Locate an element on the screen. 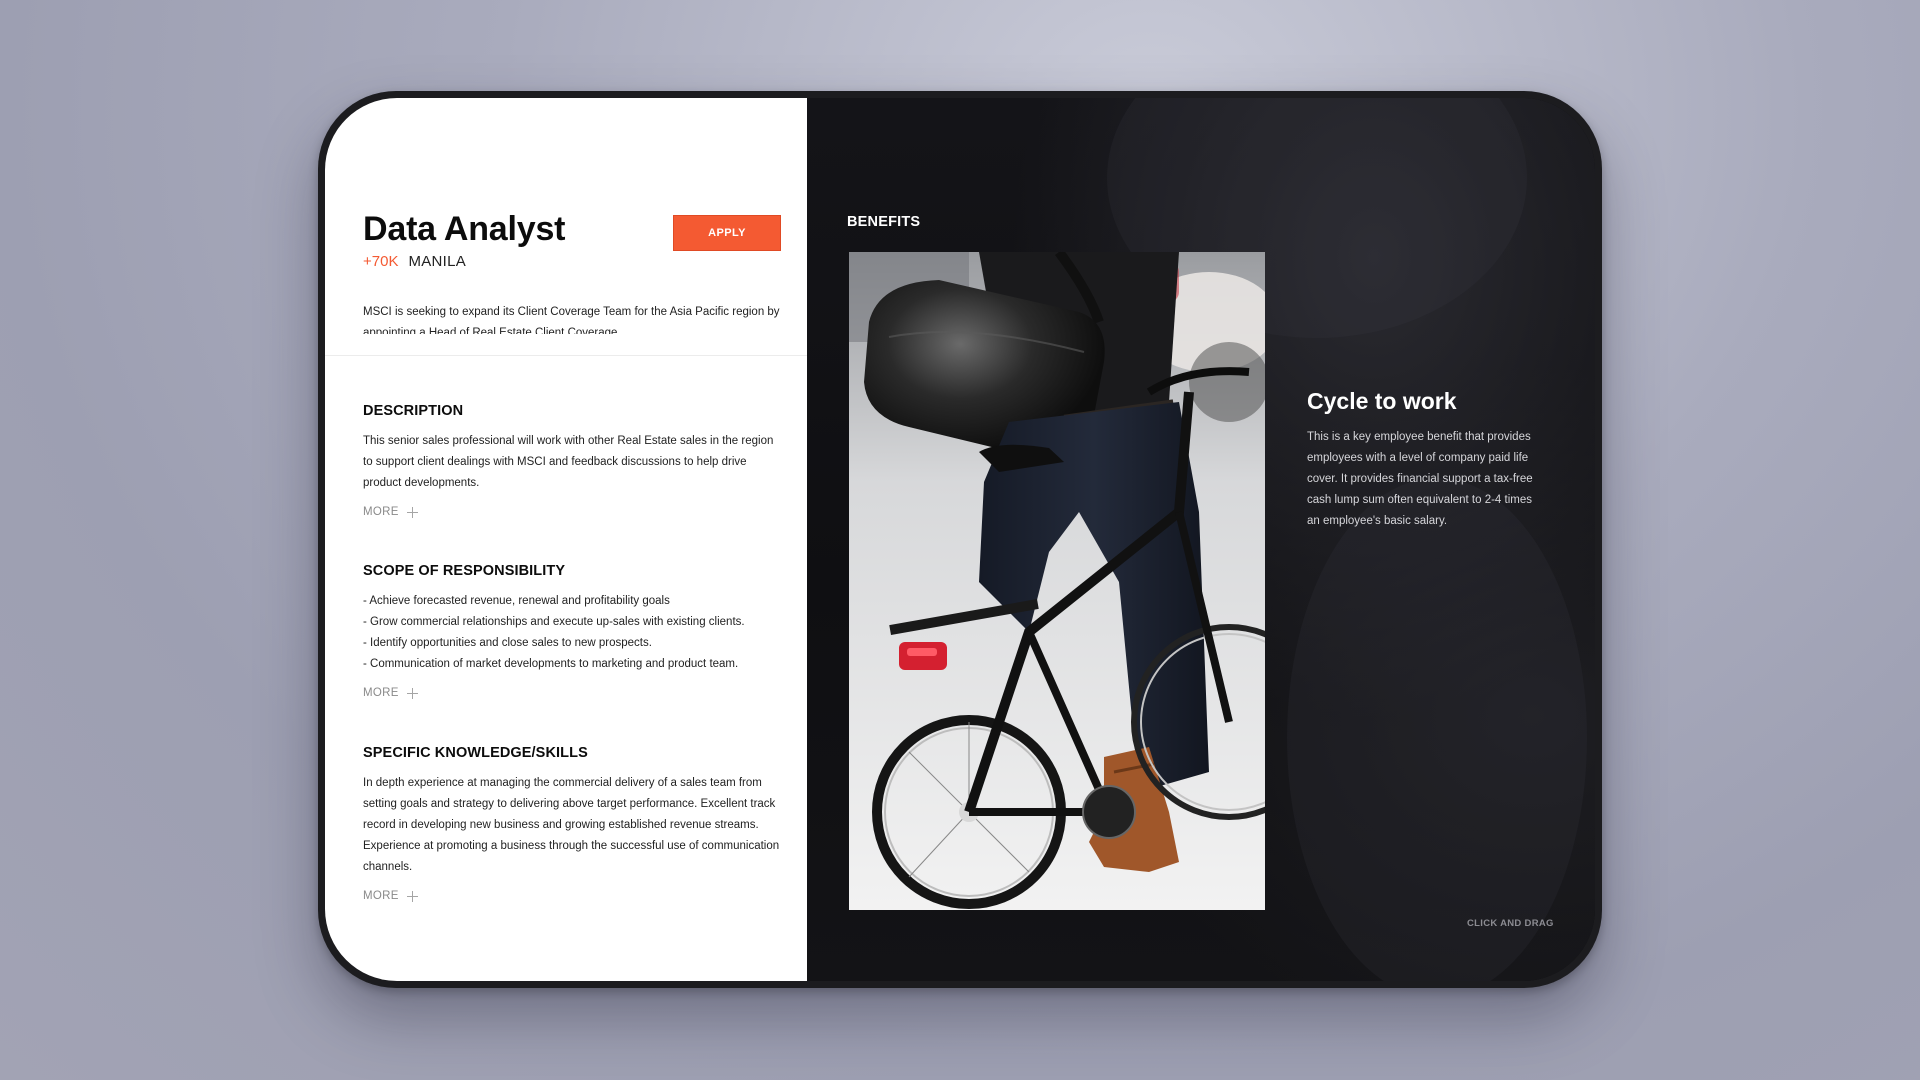 This screenshot has width=1920, height=1080. job-location: MANILA is located at coordinates (437, 261).